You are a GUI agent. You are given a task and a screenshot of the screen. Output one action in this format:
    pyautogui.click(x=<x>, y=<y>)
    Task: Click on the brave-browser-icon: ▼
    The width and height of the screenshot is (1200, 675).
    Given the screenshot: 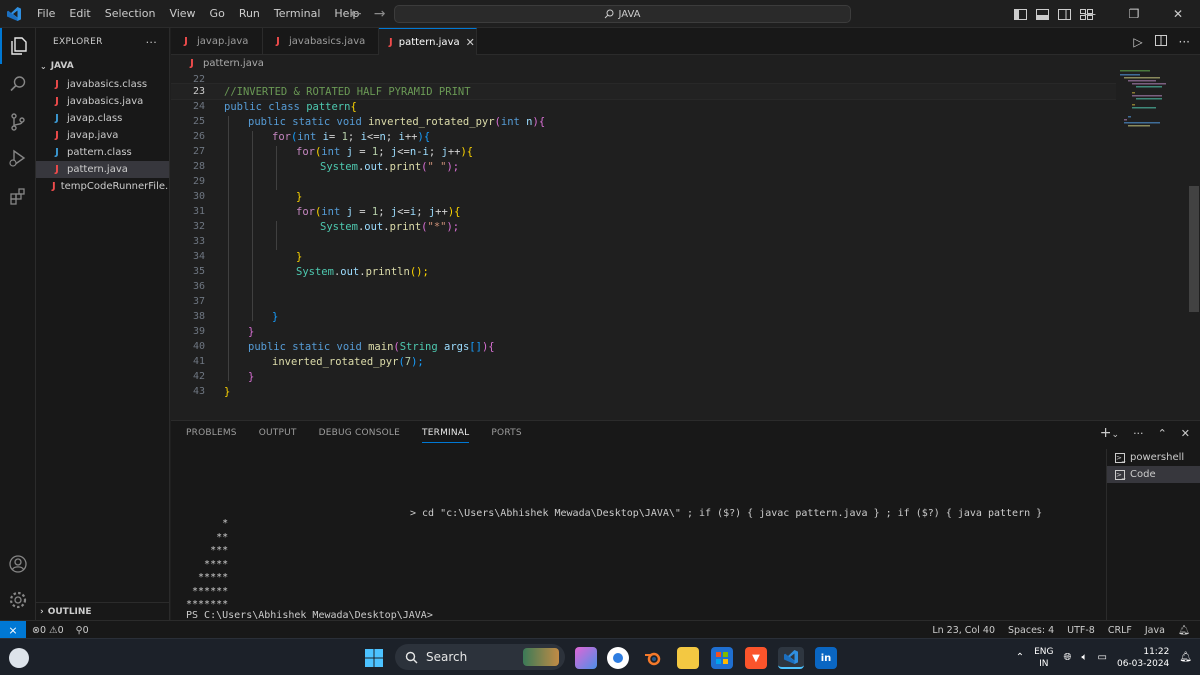 What is the action you would take?
    pyautogui.click(x=756, y=658)
    